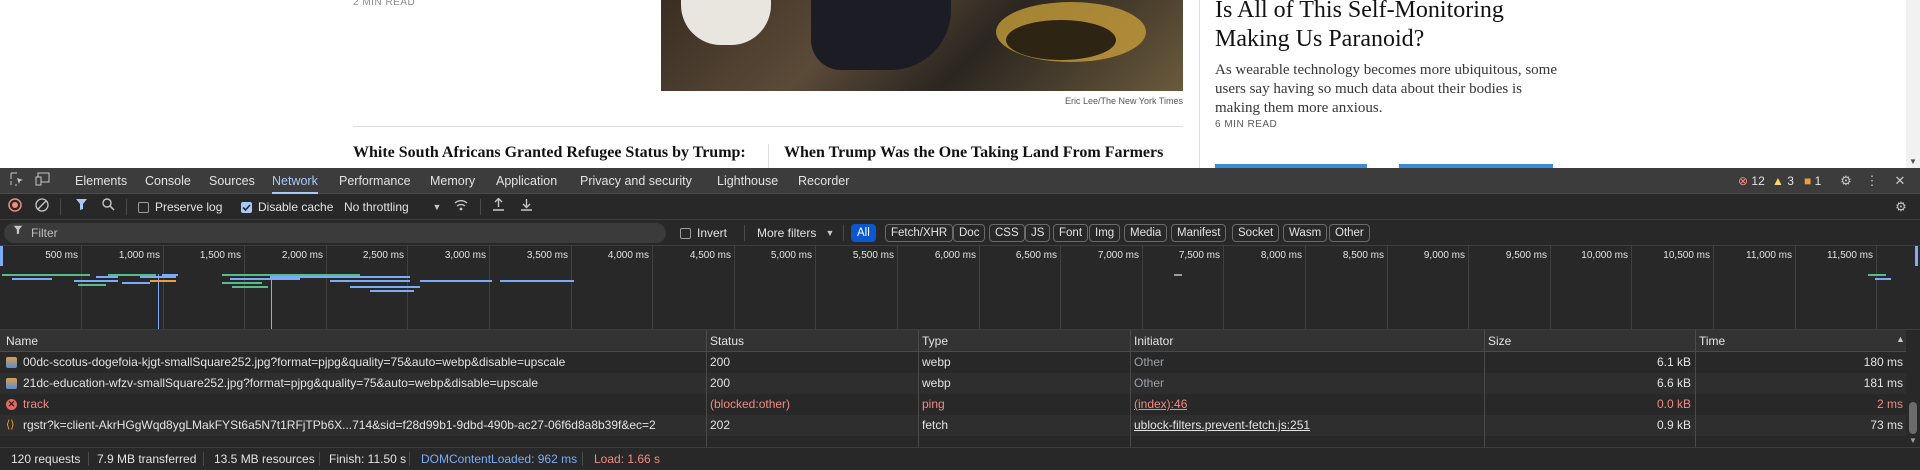 The height and width of the screenshot is (470, 1920). What do you see at coordinates (526, 181) in the screenshot?
I see `tab-application: Application` at bounding box center [526, 181].